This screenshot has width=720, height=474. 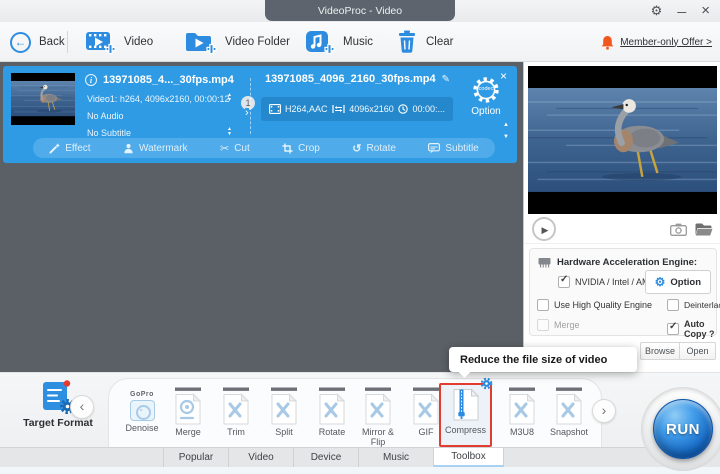 I want to click on tab-video: Video, so click(x=261, y=457).